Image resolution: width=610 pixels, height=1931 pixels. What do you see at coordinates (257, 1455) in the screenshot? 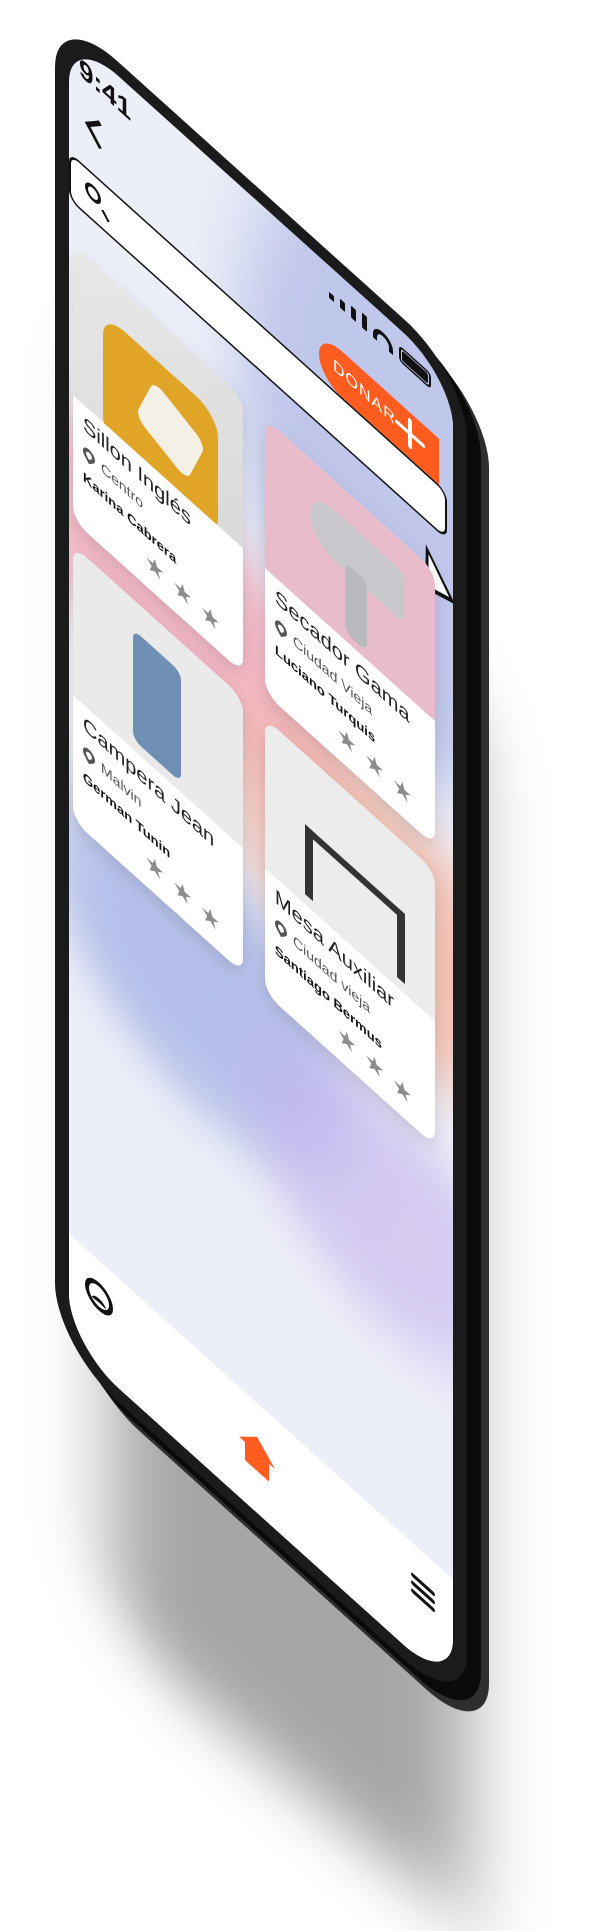
I see `home-icon` at bounding box center [257, 1455].